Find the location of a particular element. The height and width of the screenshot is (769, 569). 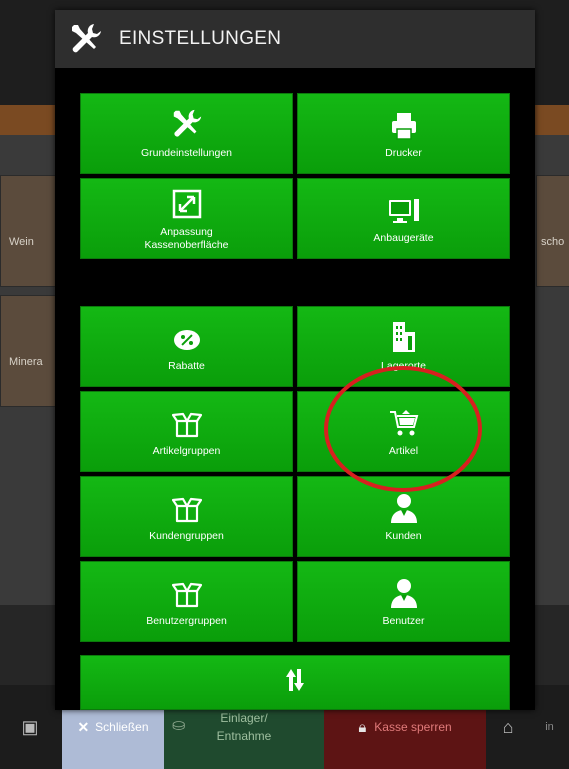

right-edge-label: in is located at coordinates (549, 727).